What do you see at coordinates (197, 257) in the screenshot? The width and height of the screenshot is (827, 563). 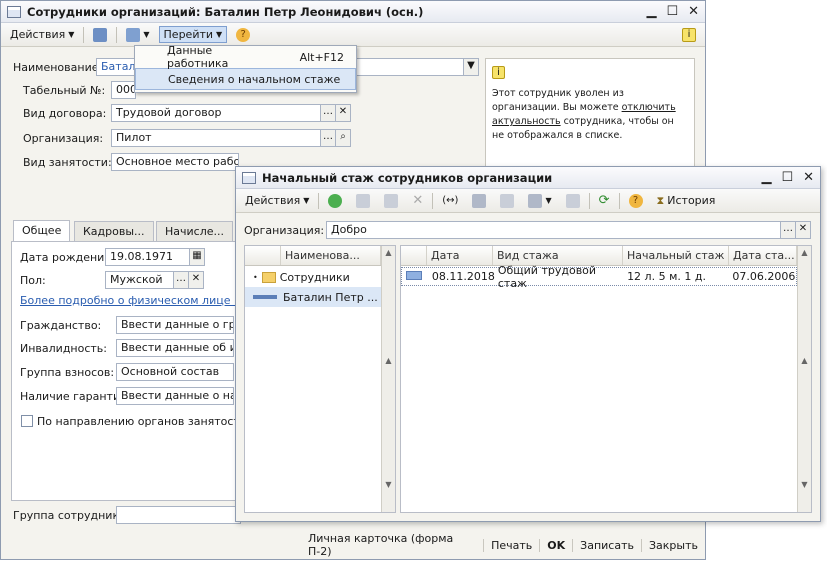 I see `calendar-icon: ▦` at bounding box center [197, 257].